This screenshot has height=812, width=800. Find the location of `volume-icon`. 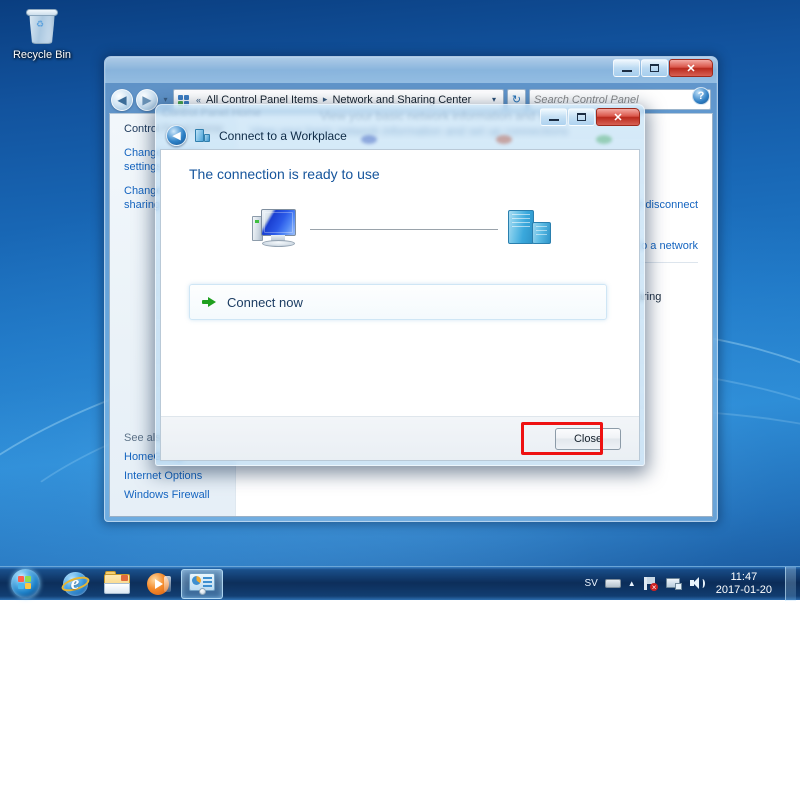

volume-icon is located at coordinates (697, 583).